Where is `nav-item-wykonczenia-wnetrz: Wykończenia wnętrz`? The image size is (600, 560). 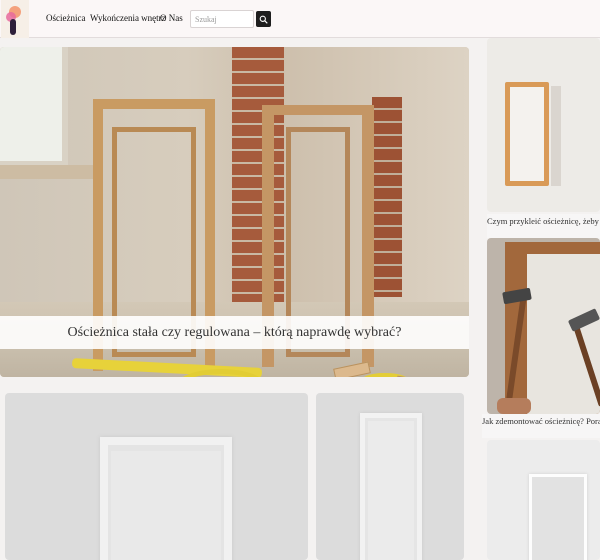
nav-item-wykonczenia-wnetrz: Wykończenia wnętrz is located at coordinates (128, 18).